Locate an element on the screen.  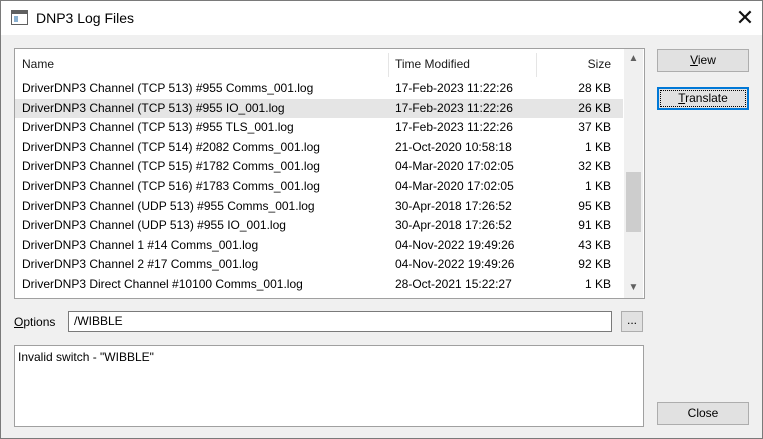
translate-button-focus: Translate is located at coordinates (703, 98).